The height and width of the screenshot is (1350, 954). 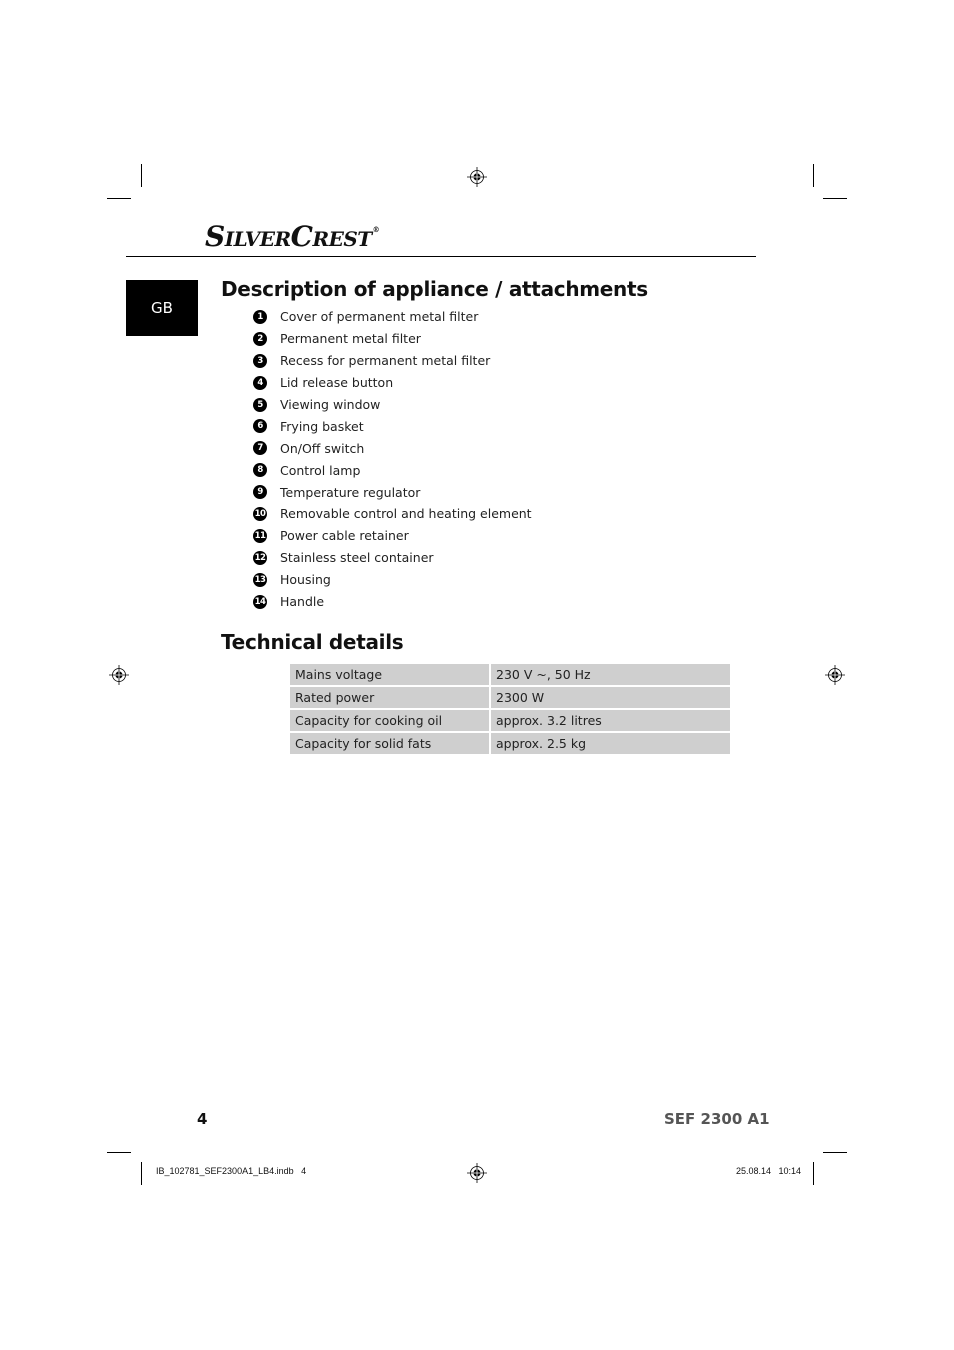 I want to click on list-item: 11 Power cable retainer, so click(x=392, y=536).